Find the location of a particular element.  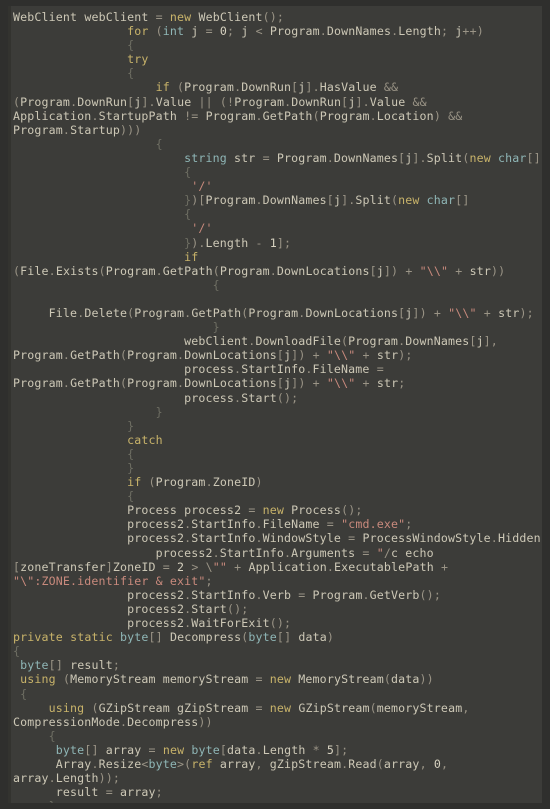

code-line: process2.WaitForExit(); is located at coordinates (209, 623).